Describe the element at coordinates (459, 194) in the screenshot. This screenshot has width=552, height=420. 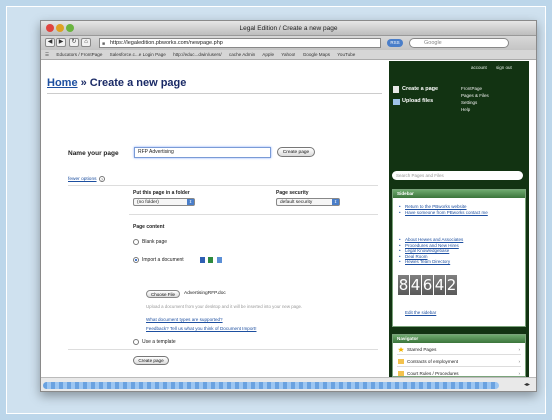
I see `sidebar-panel-heading: Sidebar` at that location.